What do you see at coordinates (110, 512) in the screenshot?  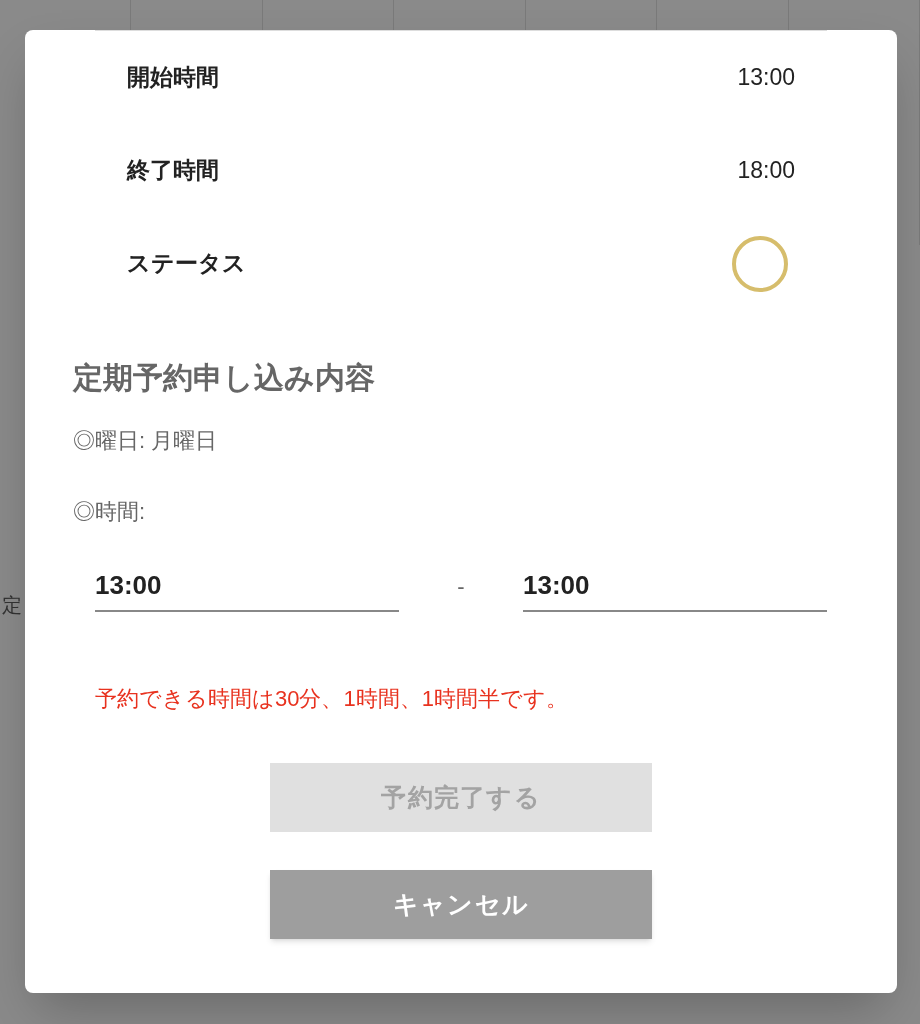 I see `time-label: ◎時間:` at bounding box center [110, 512].